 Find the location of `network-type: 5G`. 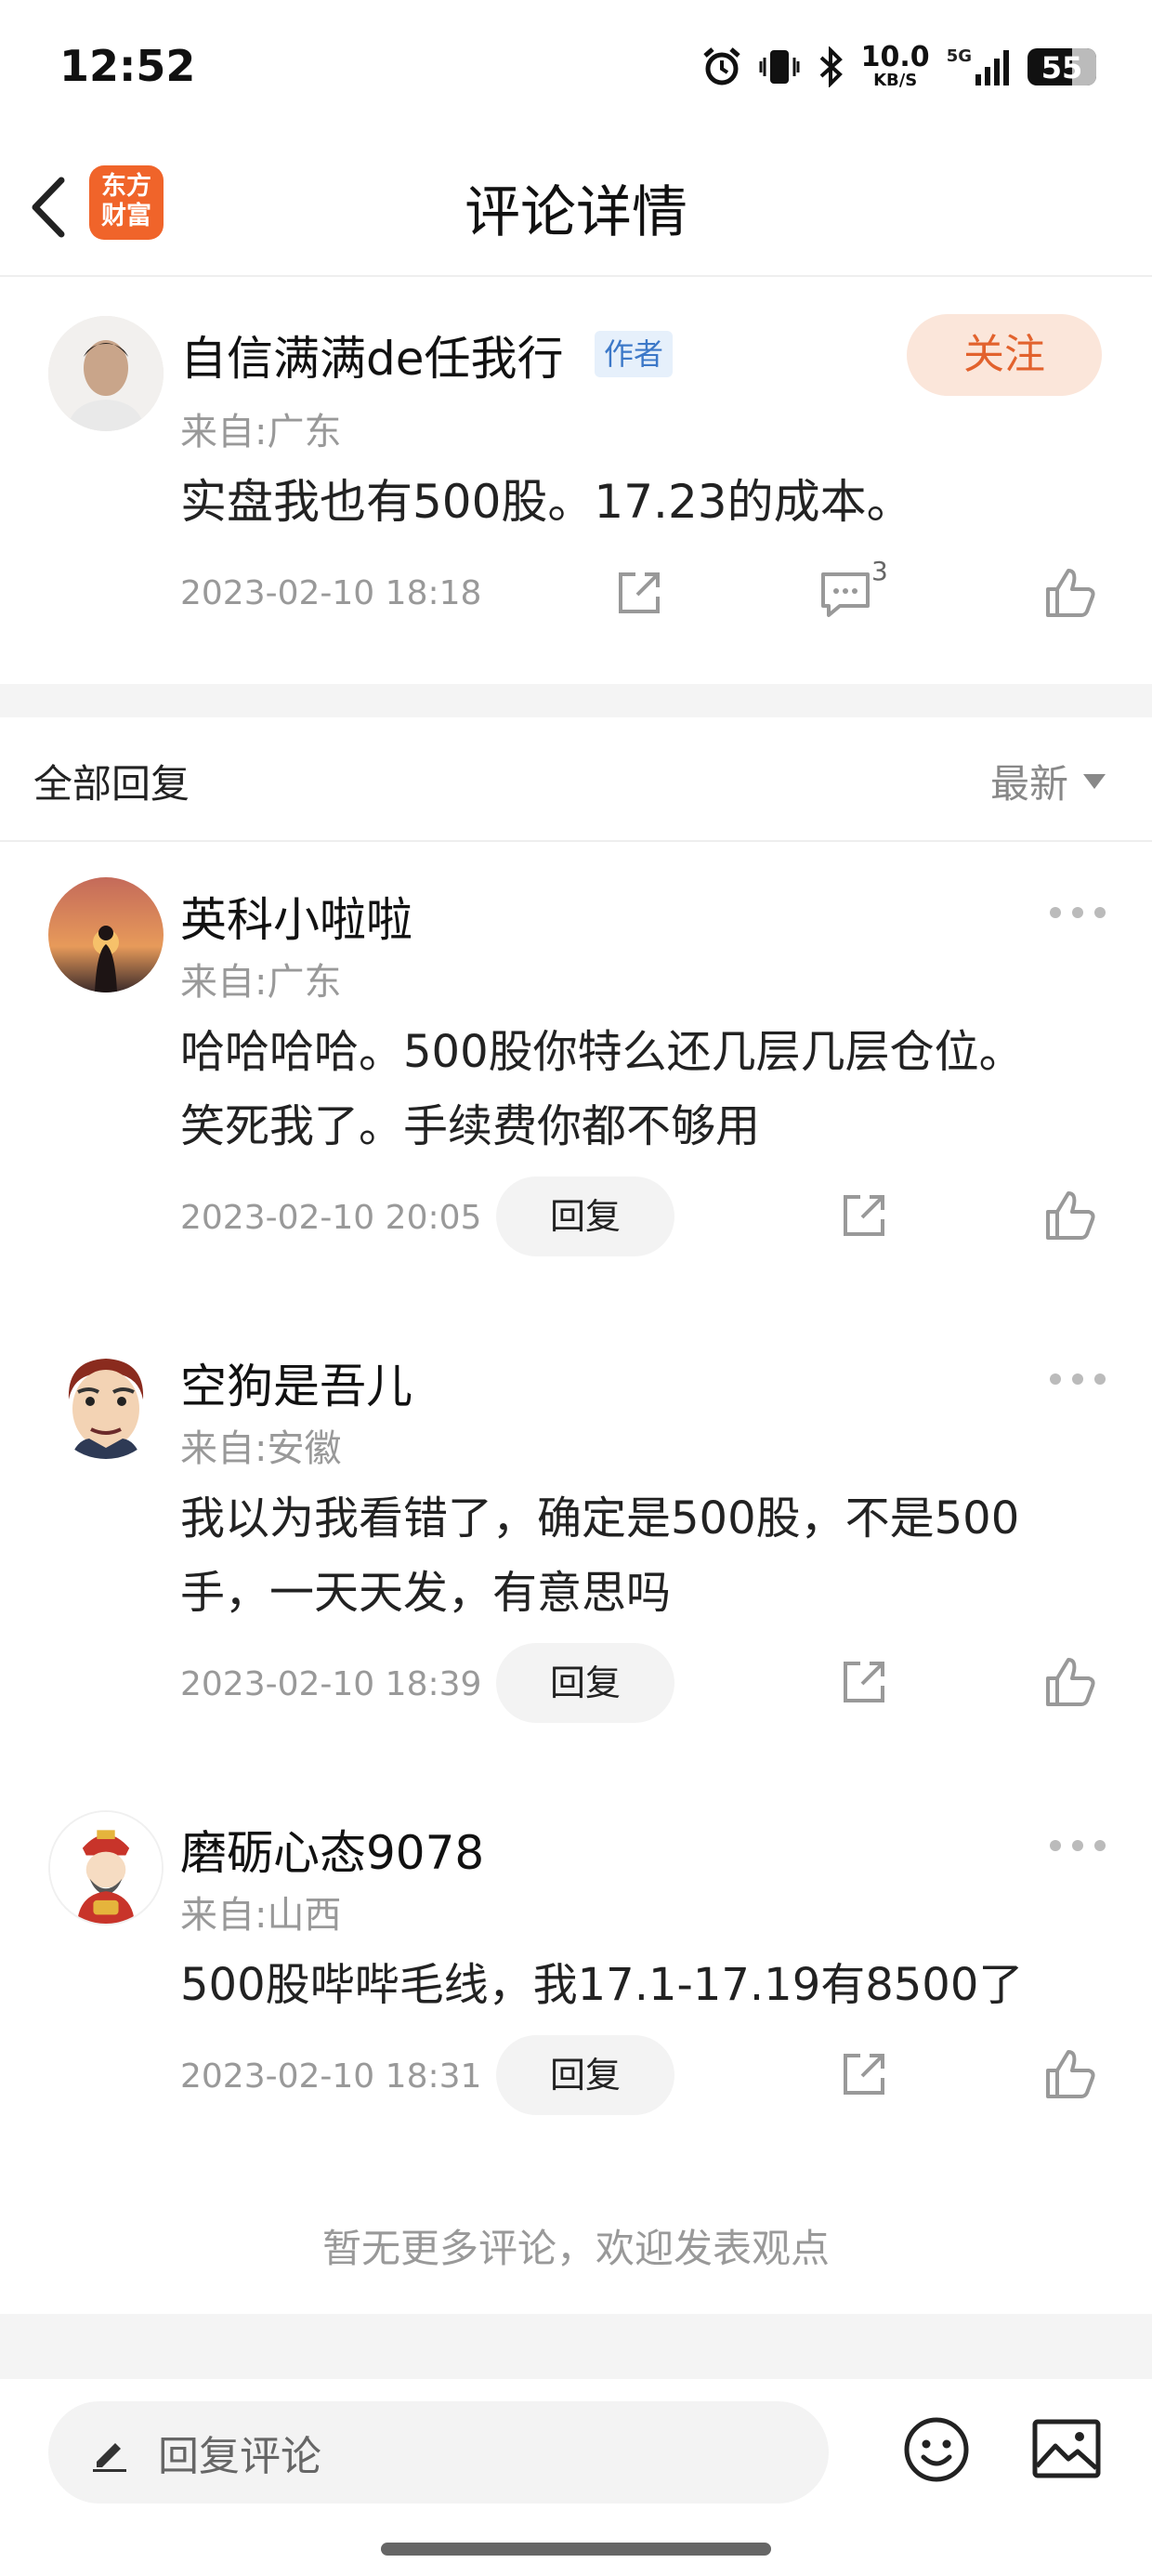

network-type: 5G is located at coordinates (959, 56).